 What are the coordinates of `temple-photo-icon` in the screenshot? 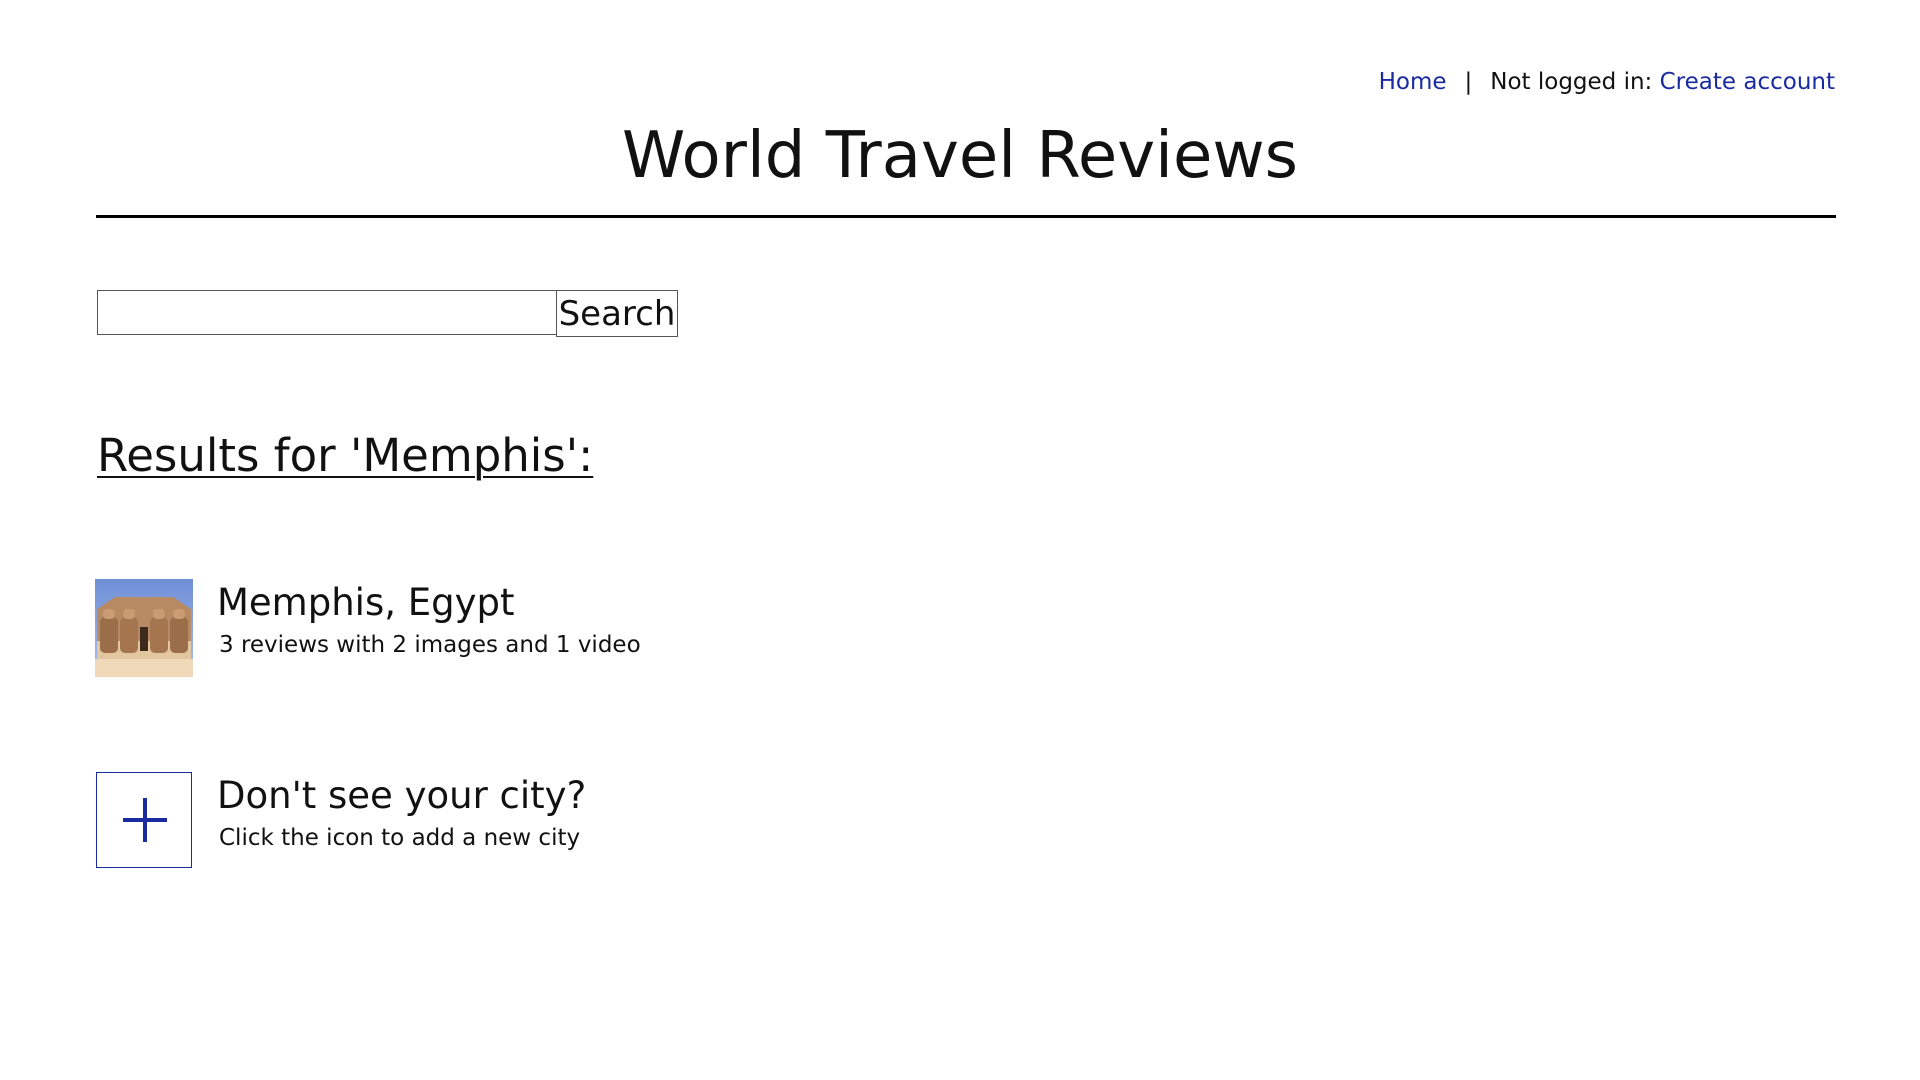 It's located at (144, 628).